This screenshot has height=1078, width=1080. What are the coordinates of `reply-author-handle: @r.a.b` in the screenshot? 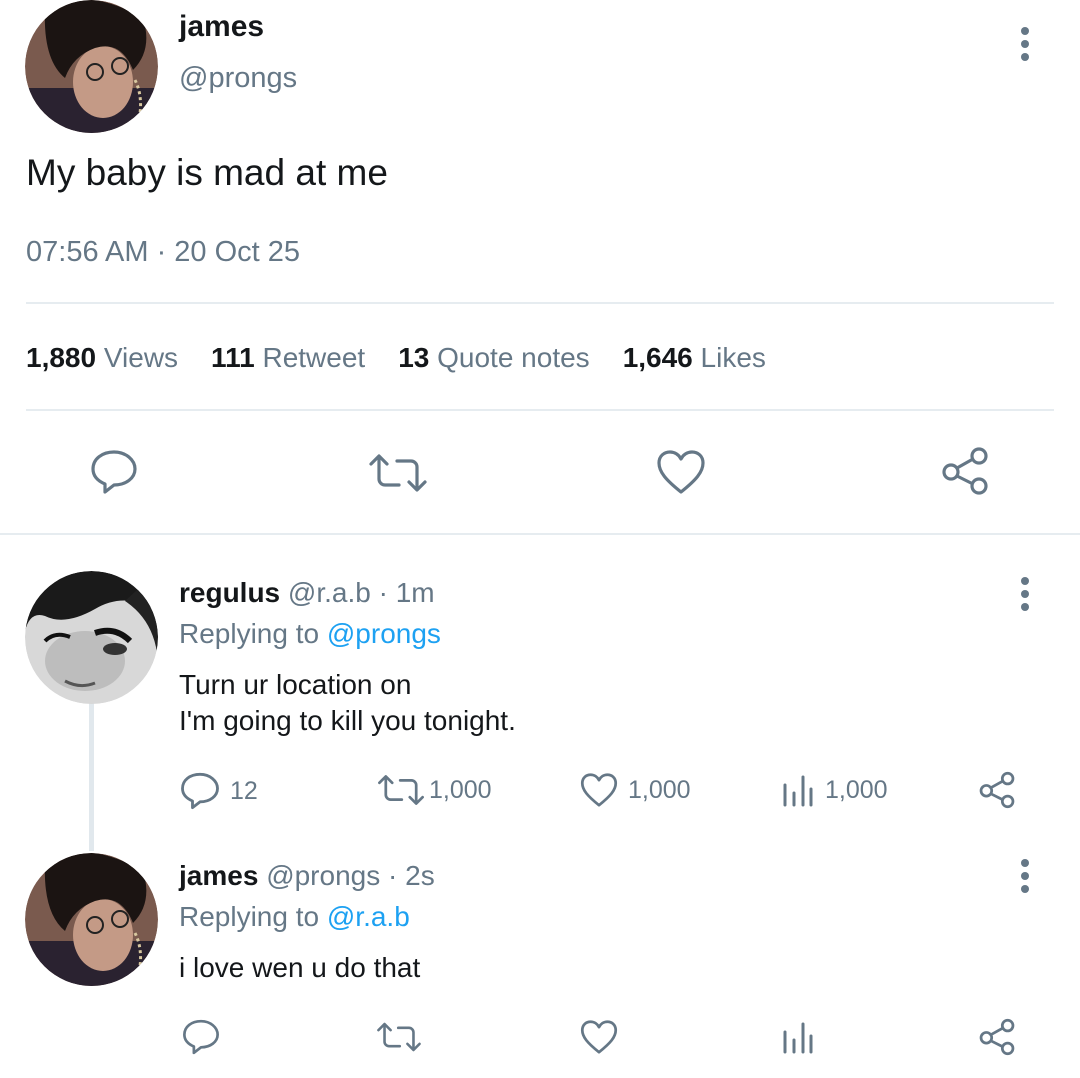 It's located at (329, 592).